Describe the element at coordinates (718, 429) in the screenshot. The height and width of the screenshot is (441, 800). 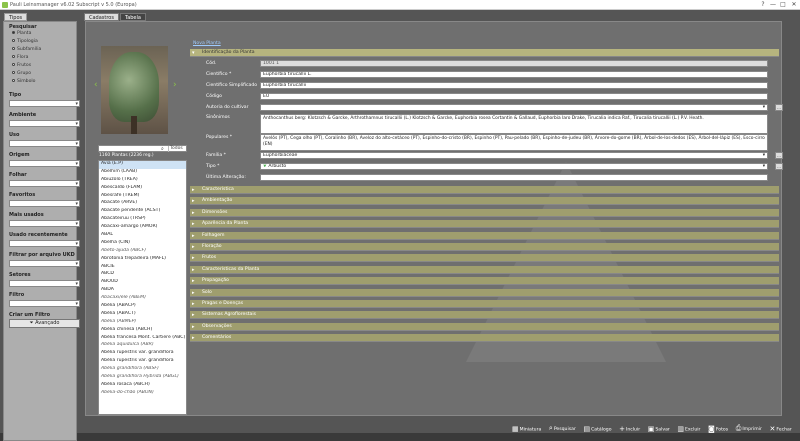
I see `fotos-button: ◙Fotos` at that location.